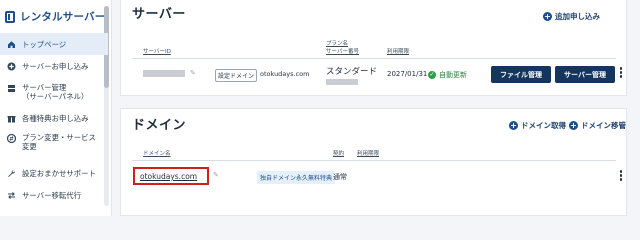  I want to click on sidebar-item-label: サーバーお申し込み, so click(55, 66).